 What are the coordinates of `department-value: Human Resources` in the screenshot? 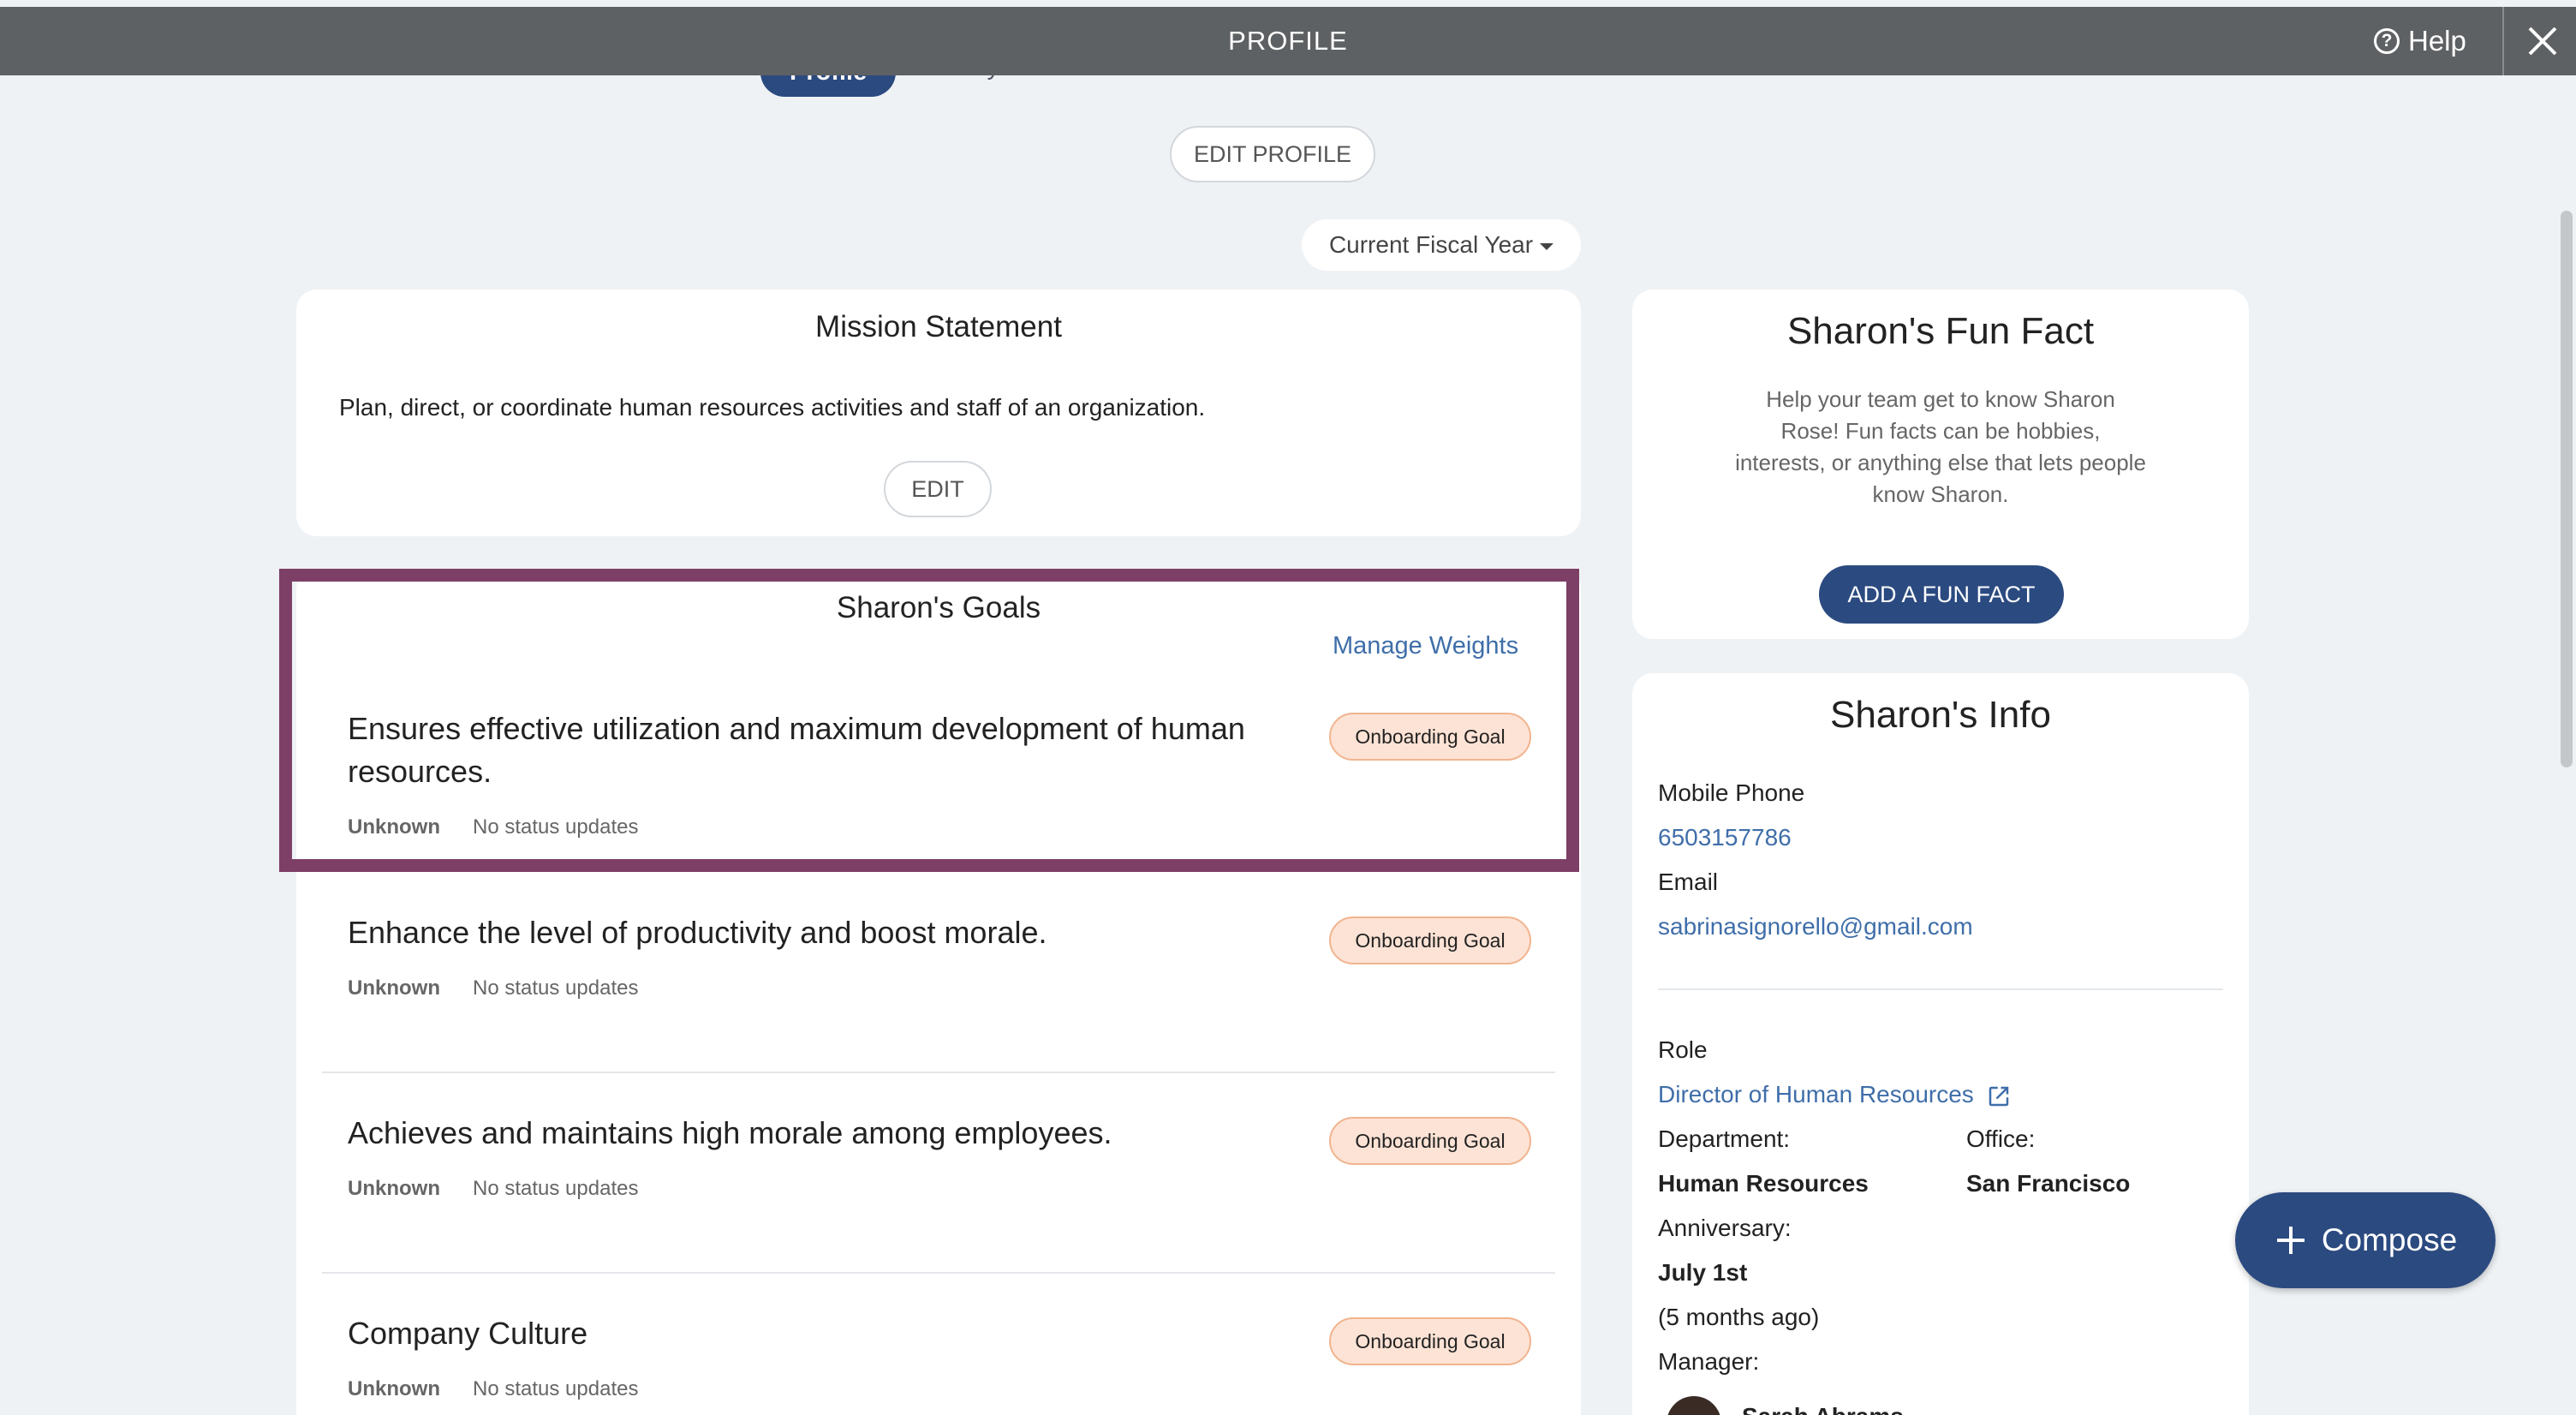 It's located at (1763, 1183).